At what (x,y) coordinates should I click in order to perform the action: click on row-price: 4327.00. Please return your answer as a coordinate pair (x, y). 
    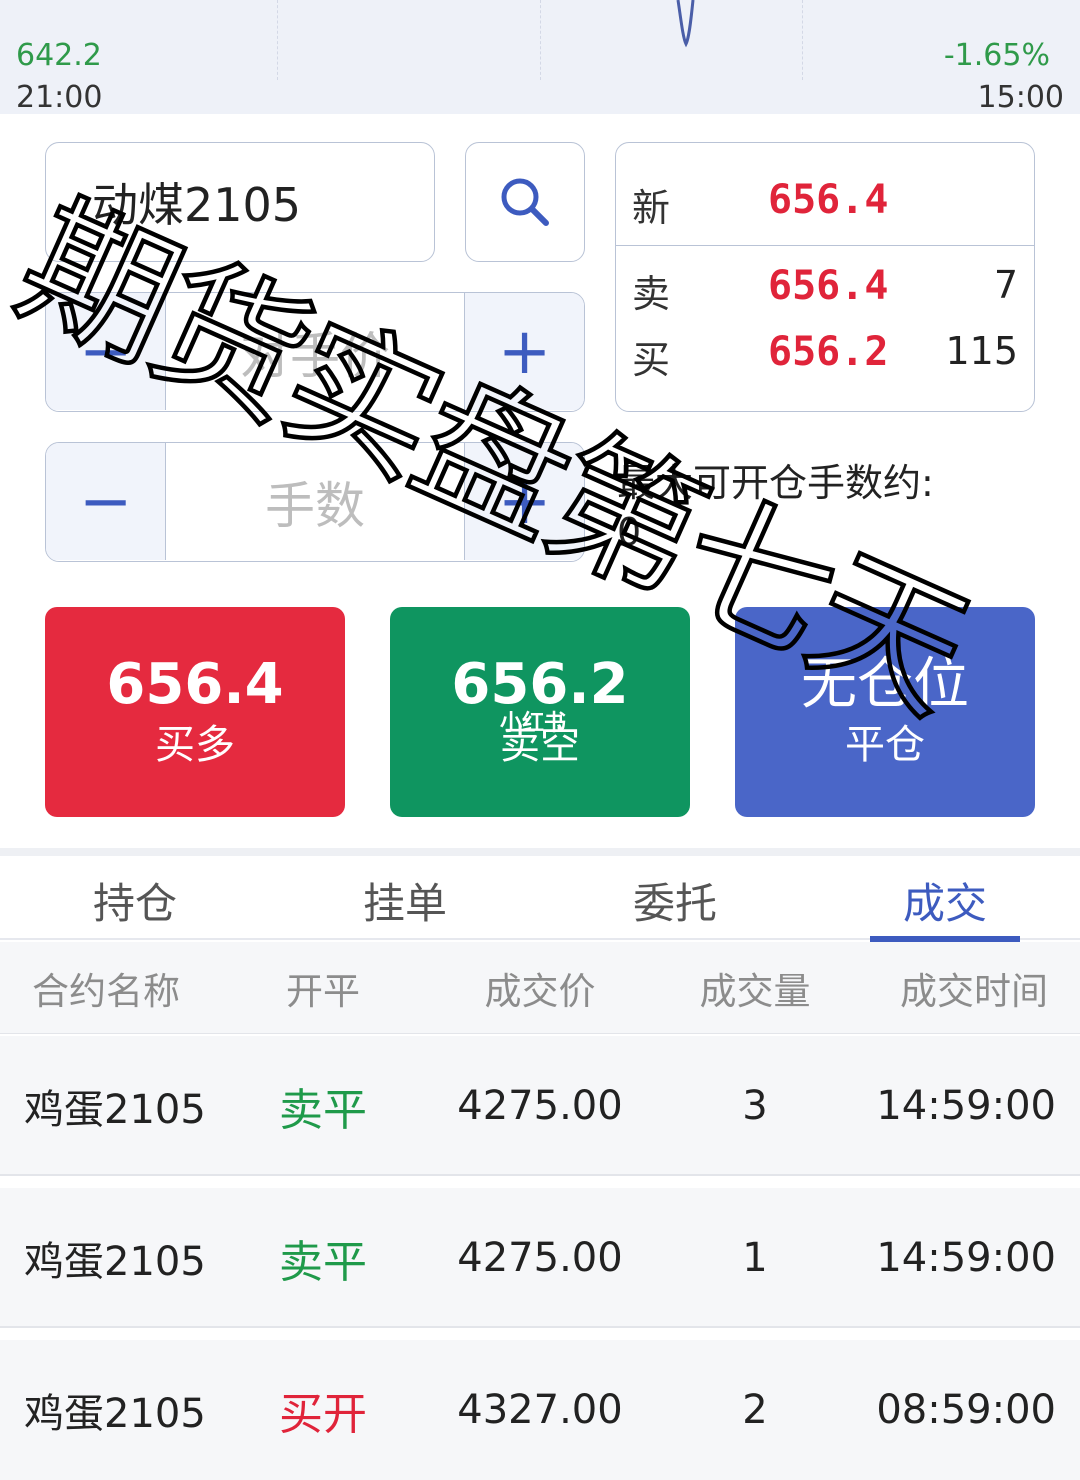
    Looking at the image, I should click on (540, 1410).